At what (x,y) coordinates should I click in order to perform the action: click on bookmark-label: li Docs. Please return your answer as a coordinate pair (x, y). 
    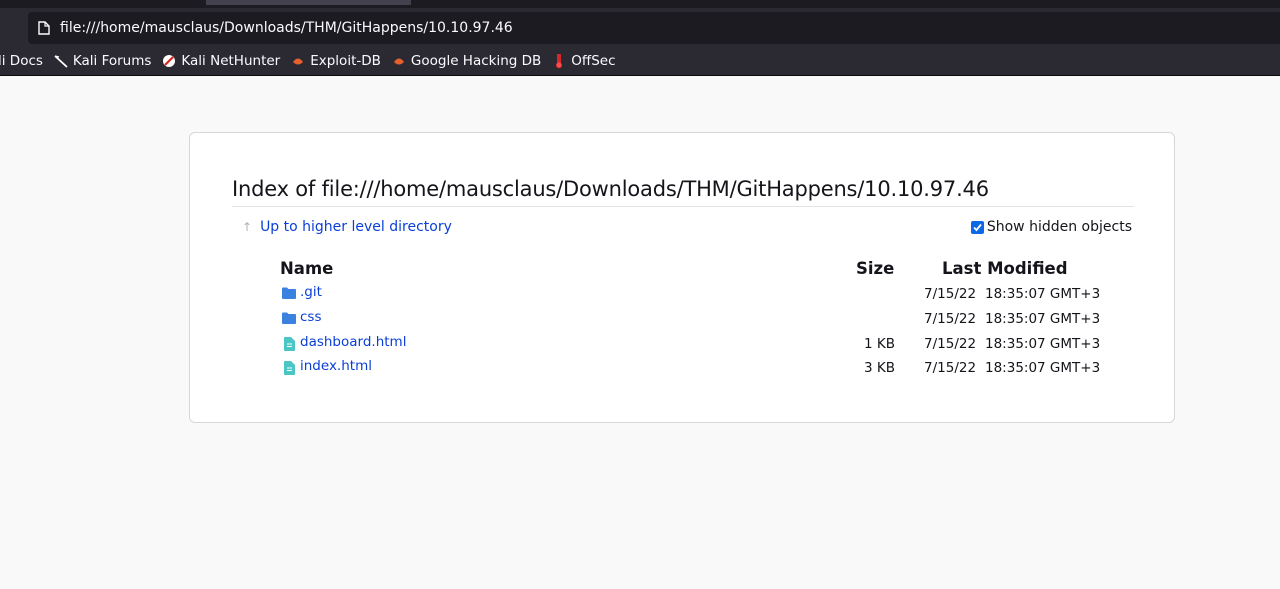
    Looking at the image, I should click on (21, 60).